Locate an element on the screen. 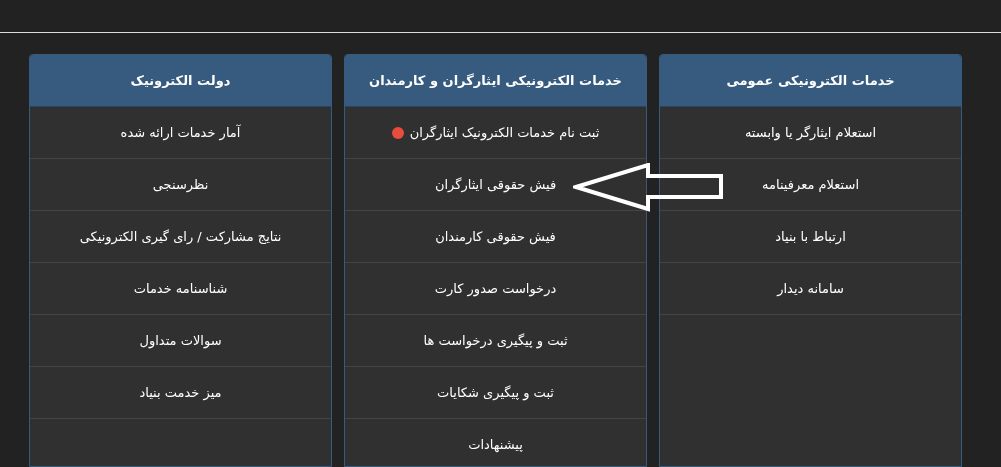  service-link: فیش حقوقی ایثارگران is located at coordinates (495, 185).